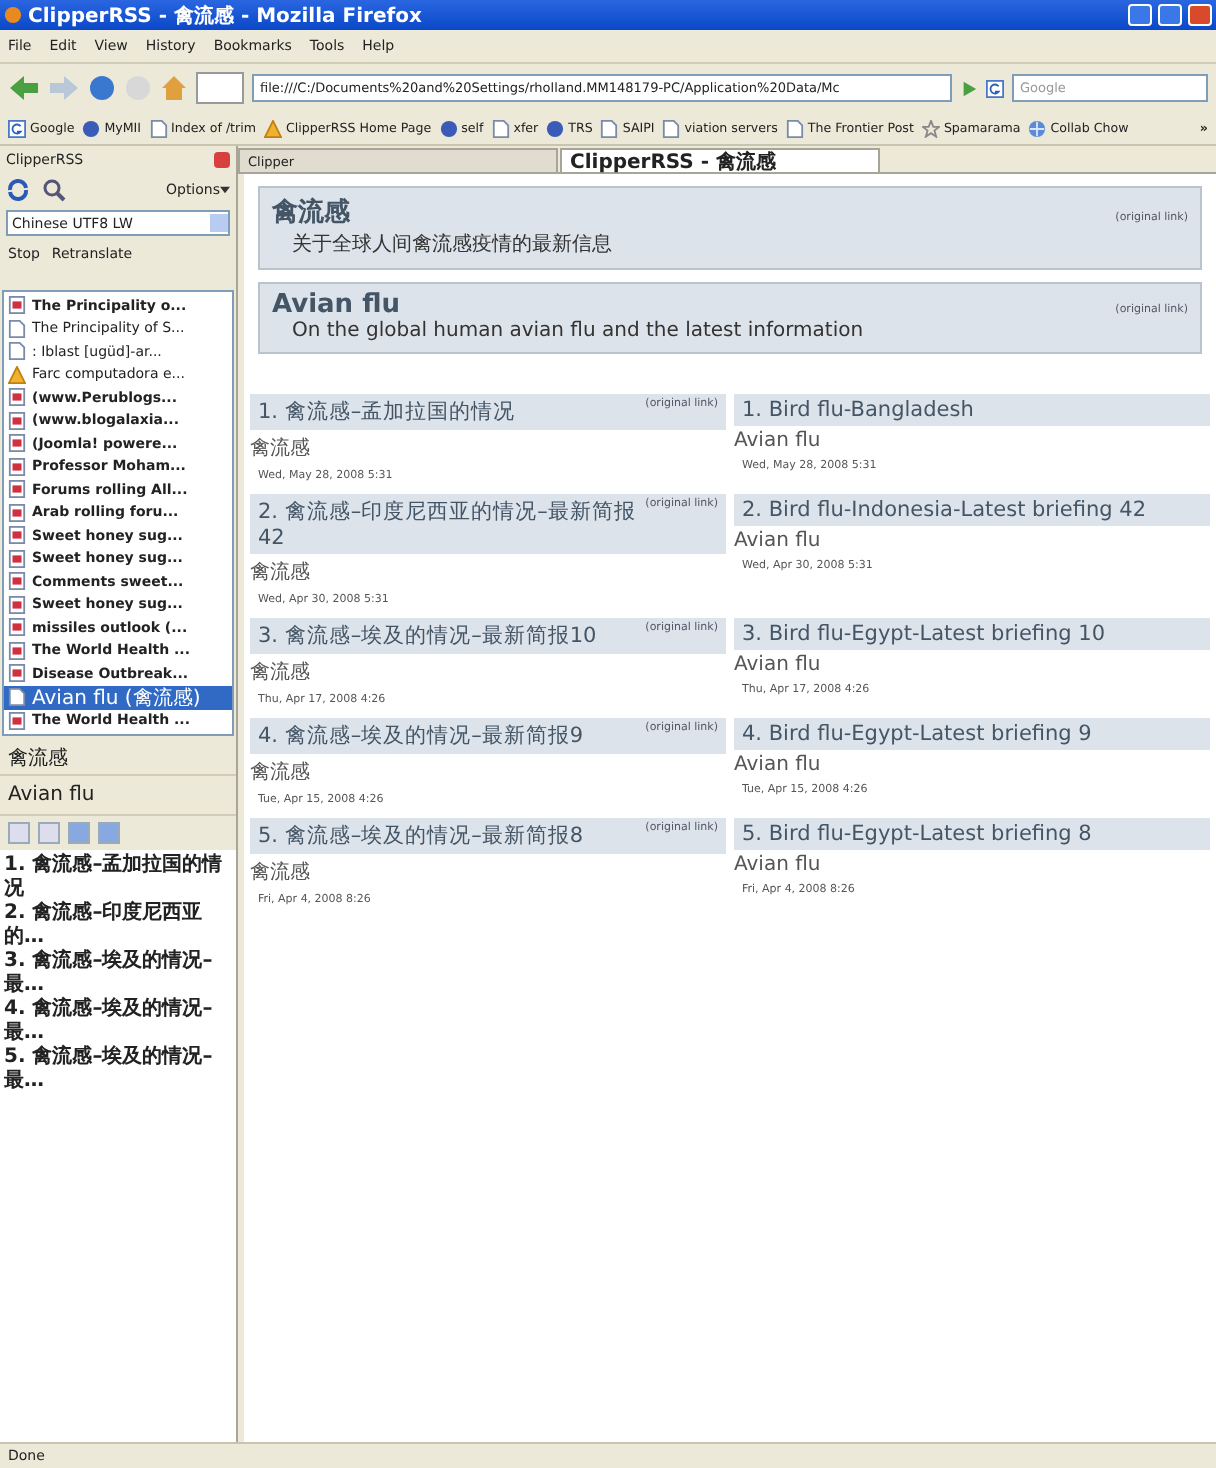  Describe the element at coordinates (720, 160) in the screenshot. I see `tab: ClipperRSS - 禽流感` at that location.